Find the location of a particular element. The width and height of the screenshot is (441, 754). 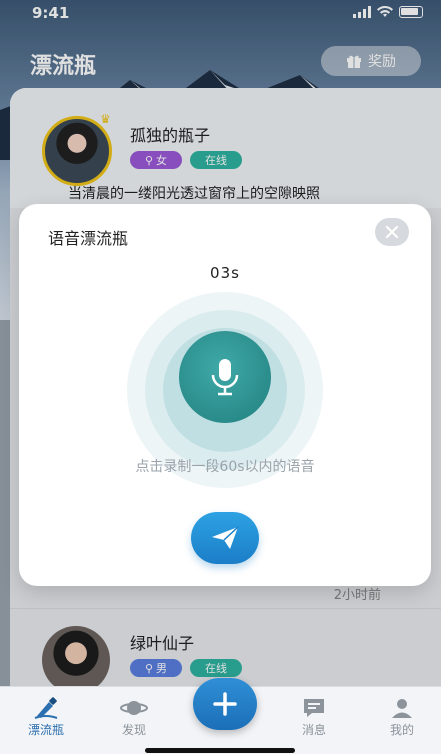

tab-label: 消息 is located at coordinates (313, 730).